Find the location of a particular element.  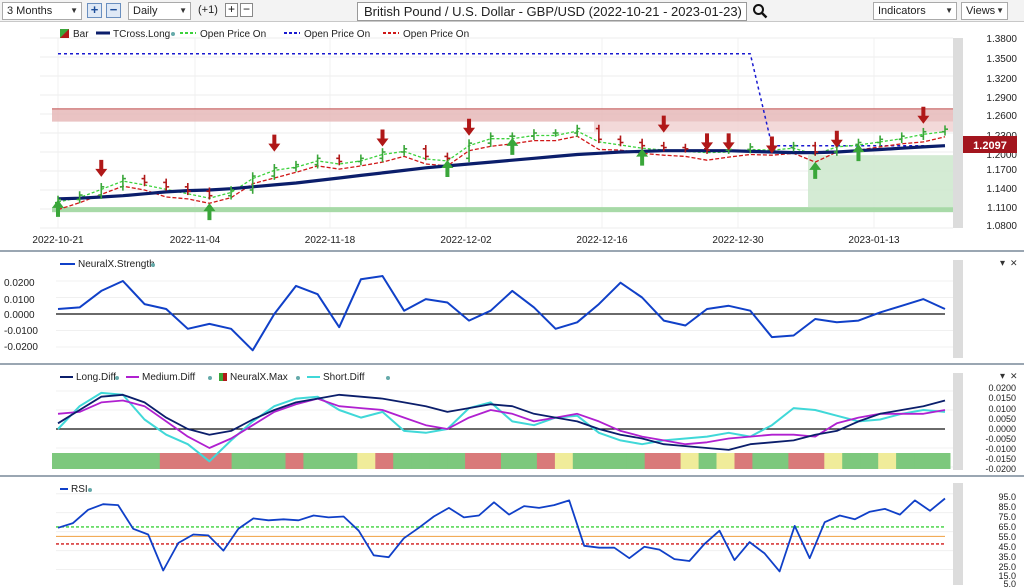

offset-plus-button: + is located at coordinates (231, 10).